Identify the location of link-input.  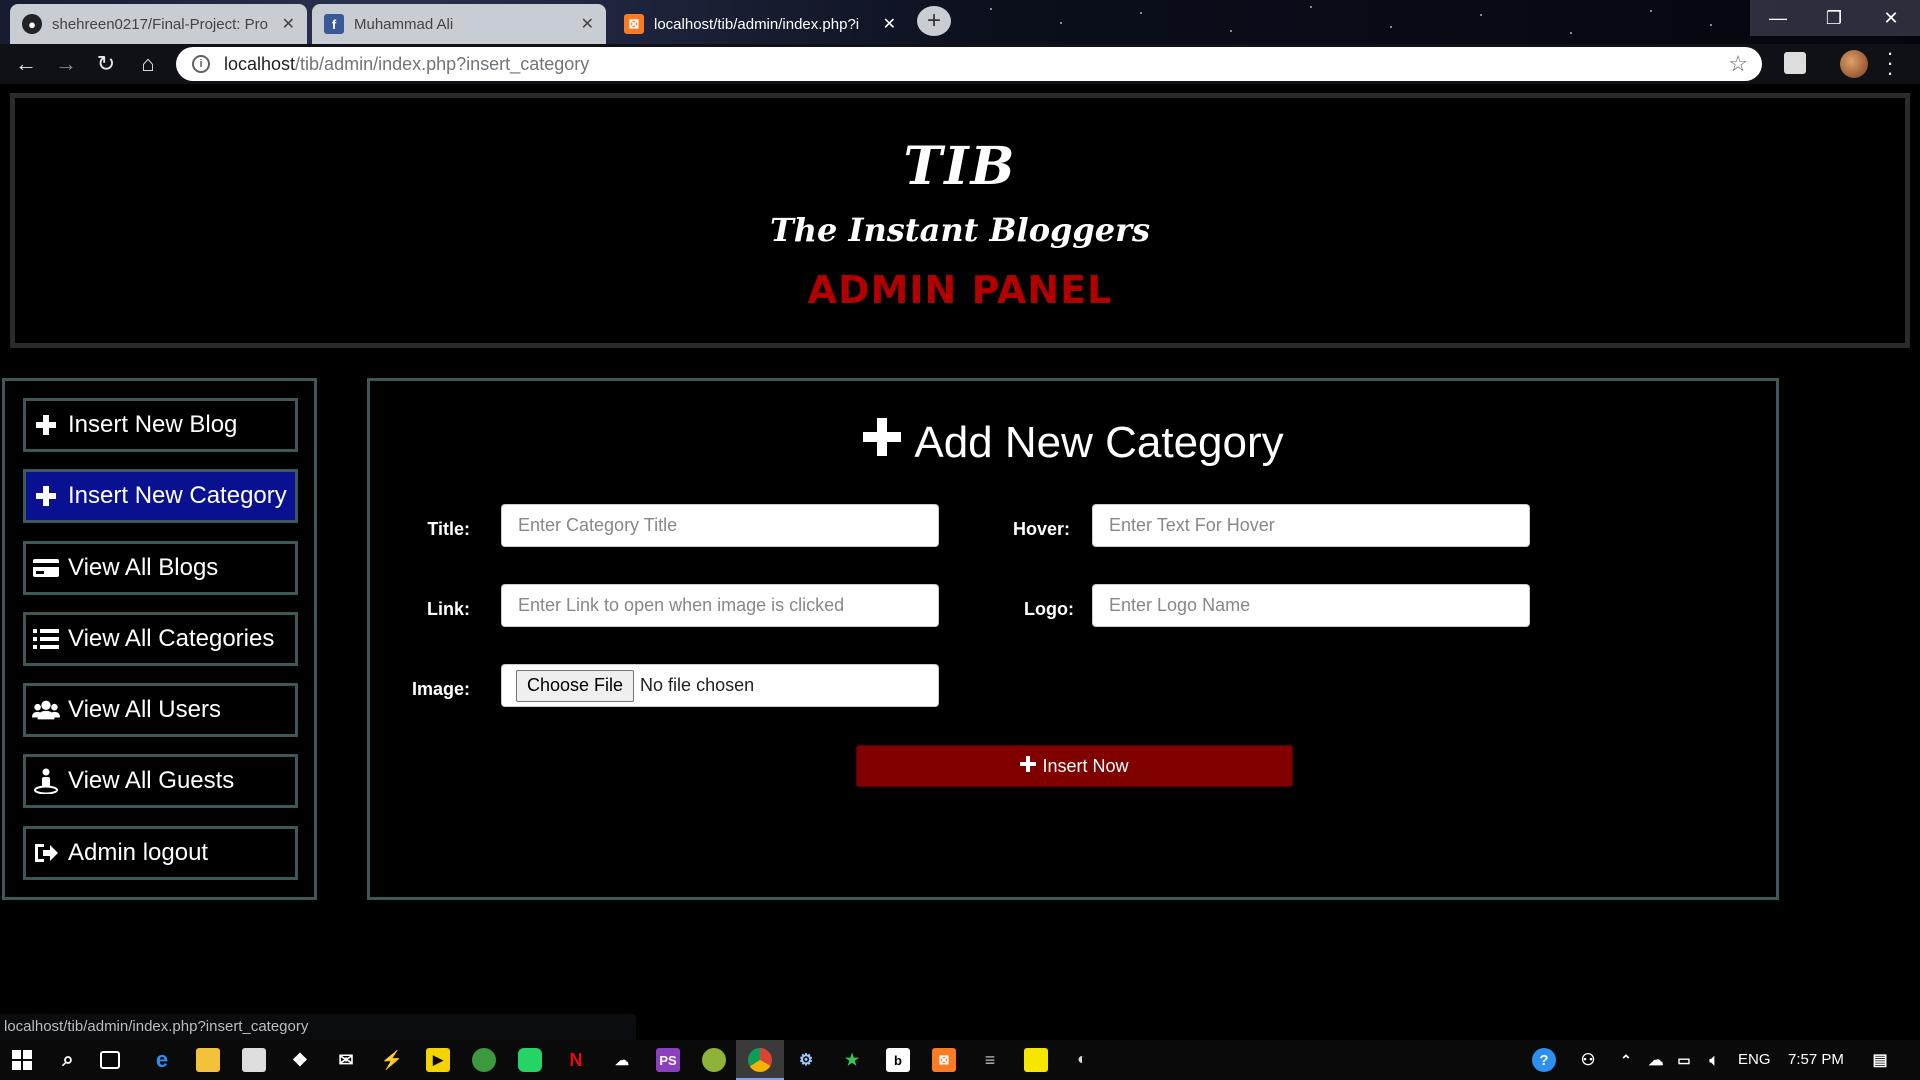
(720, 605).